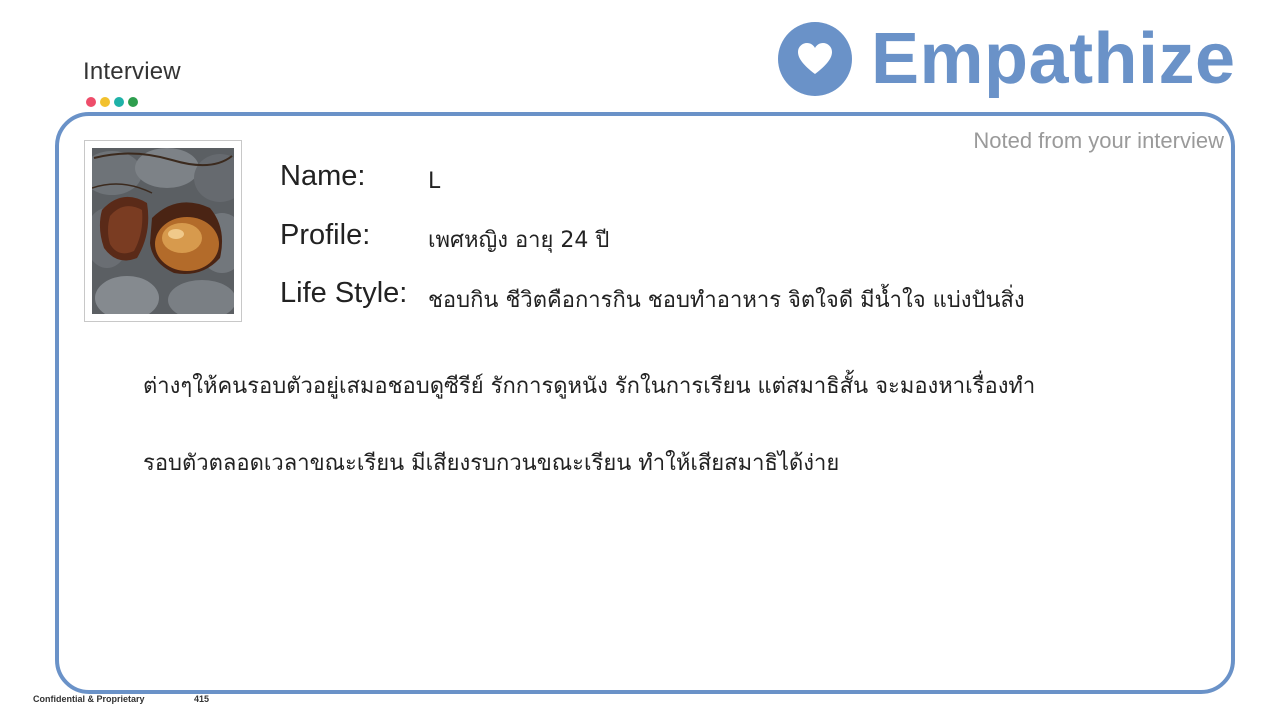  Describe the element at coordinates (344, 293) in the screenshot. I see `lifestyle-label: Life Style:` at that location.